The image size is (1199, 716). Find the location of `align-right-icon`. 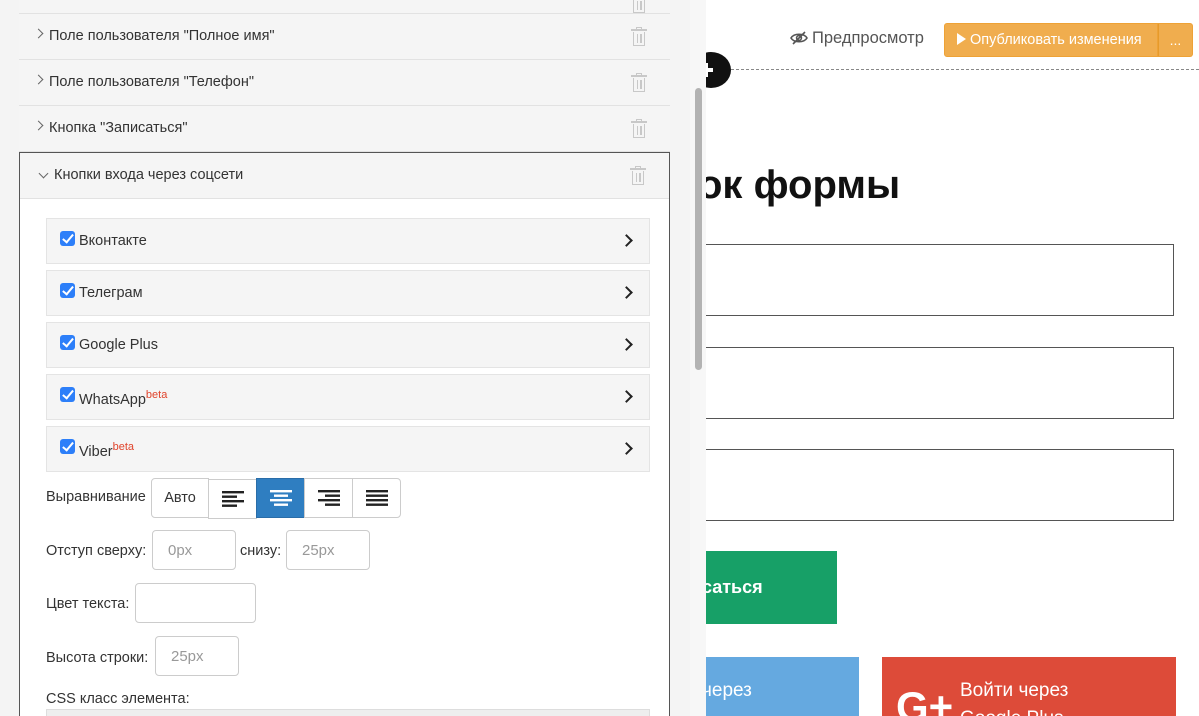

align-right-icon is located at coordinates (328, 498).